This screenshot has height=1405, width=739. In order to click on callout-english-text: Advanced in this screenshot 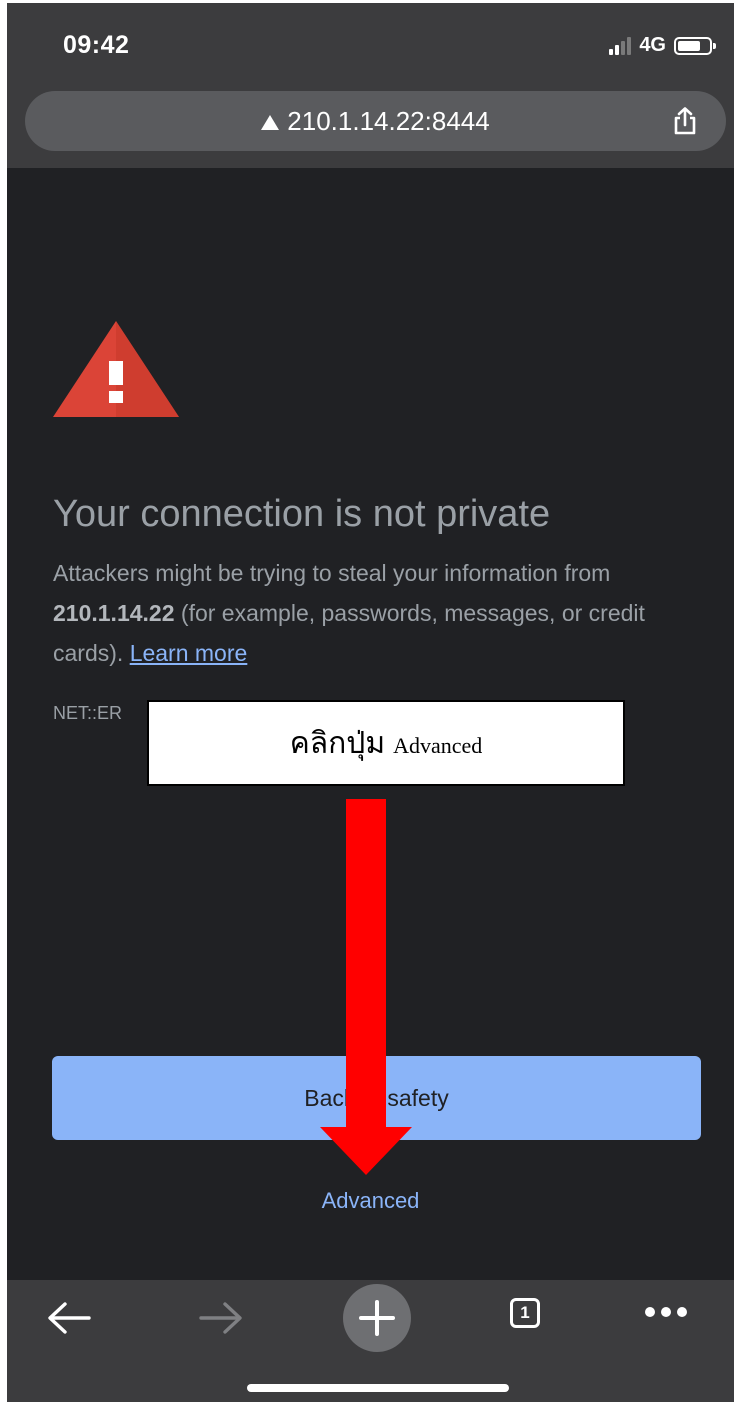, I will do `click(438, 745)`.